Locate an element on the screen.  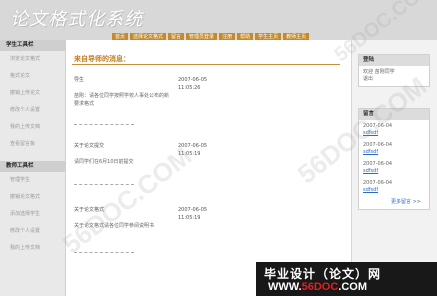
sidebar-item-add-student: 添加选择学生 is located at coordinates (32, 214).